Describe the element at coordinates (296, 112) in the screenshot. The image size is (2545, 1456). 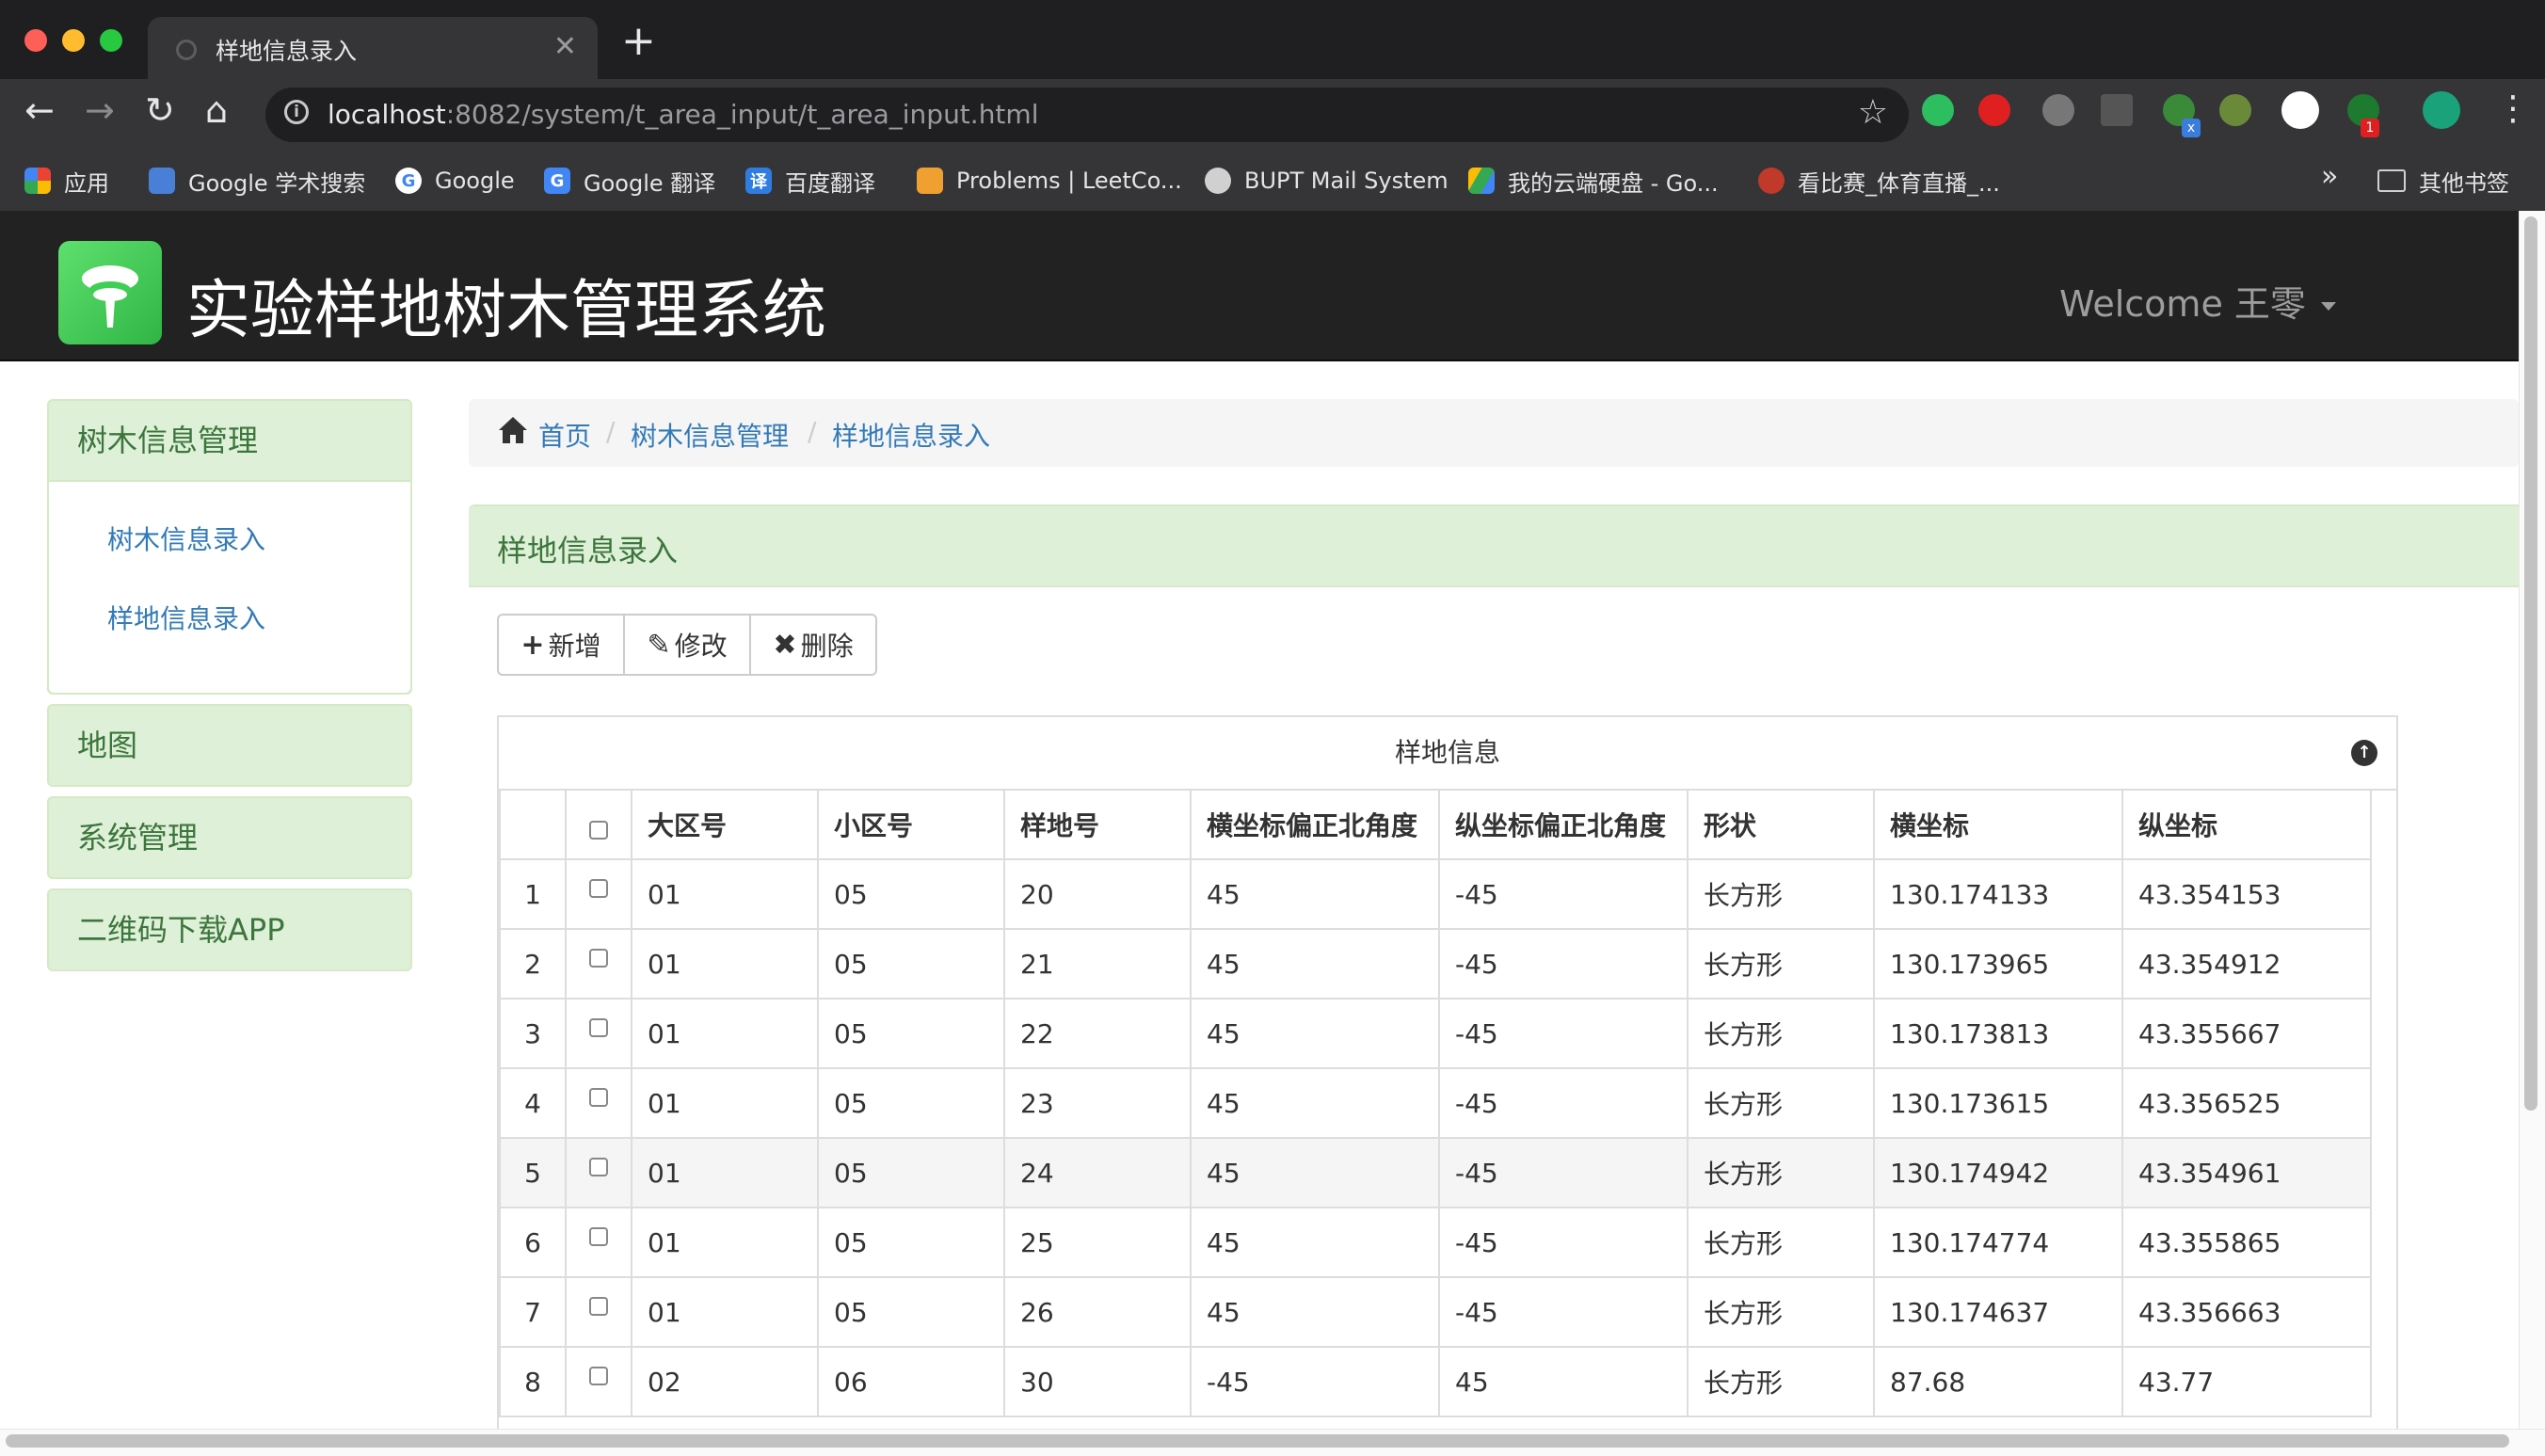
I see `site-info-icon: i` at that location.